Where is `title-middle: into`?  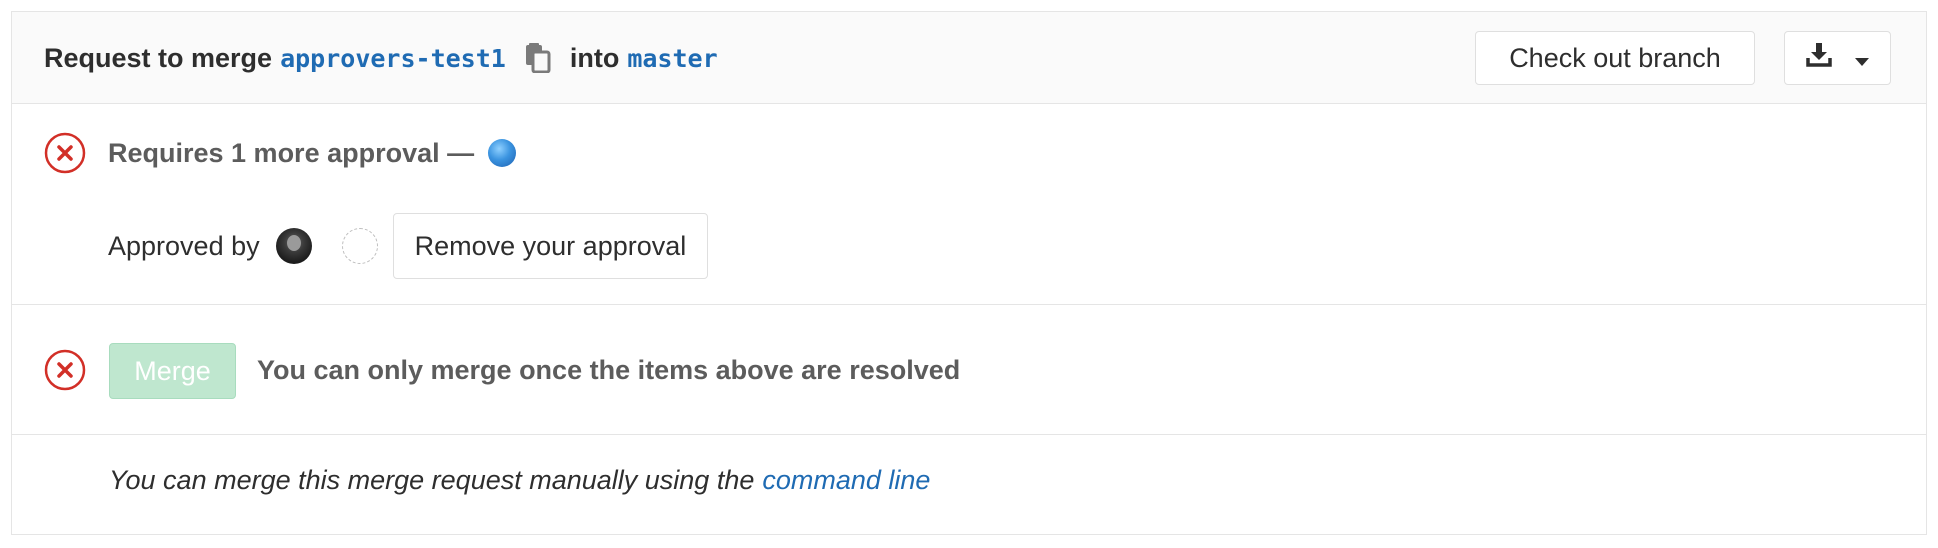
title-middle: into is located at coordinates (594, 57).